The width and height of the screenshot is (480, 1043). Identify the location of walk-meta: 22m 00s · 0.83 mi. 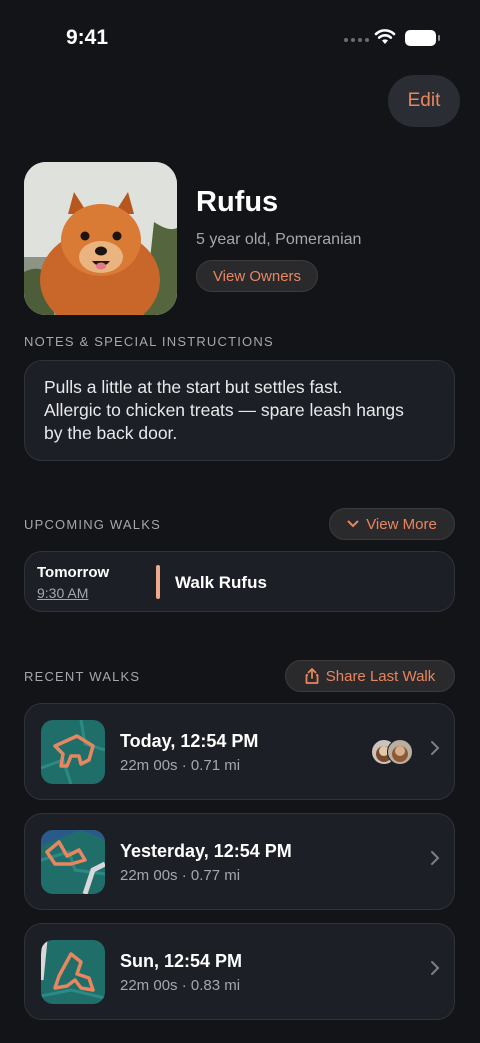
(180, 985).